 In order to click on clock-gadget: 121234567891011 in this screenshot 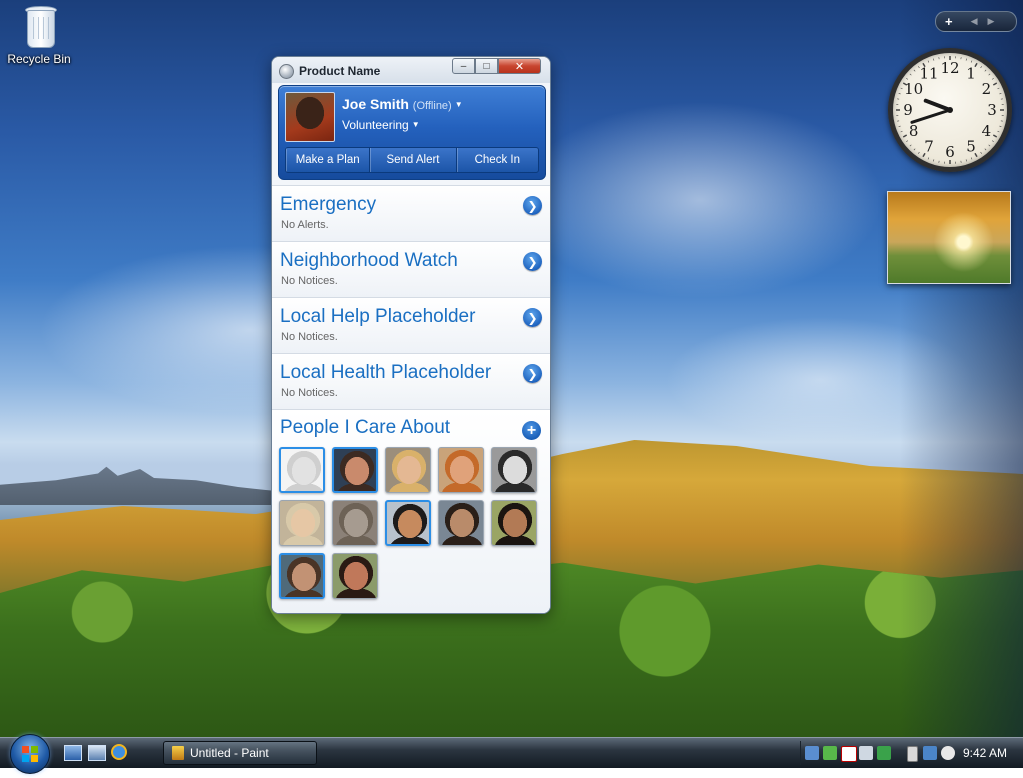, I will do `click(950, 110)`.